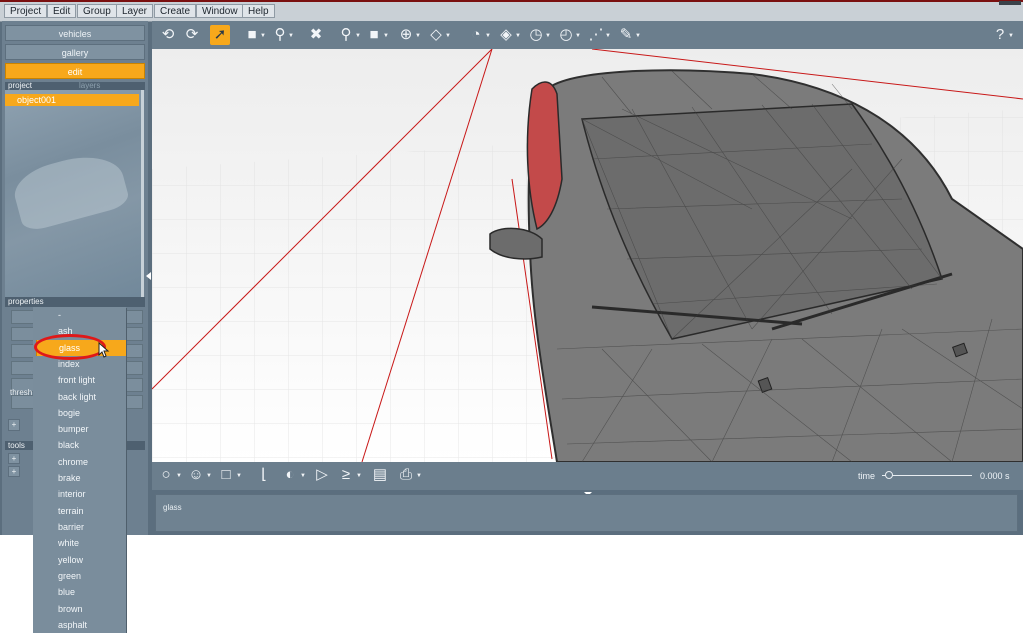 This screenshot has width=1023, height=633. Describe the element at coordinates (175, 11) in the screenshot. I see `menu-create: Create` at that location.